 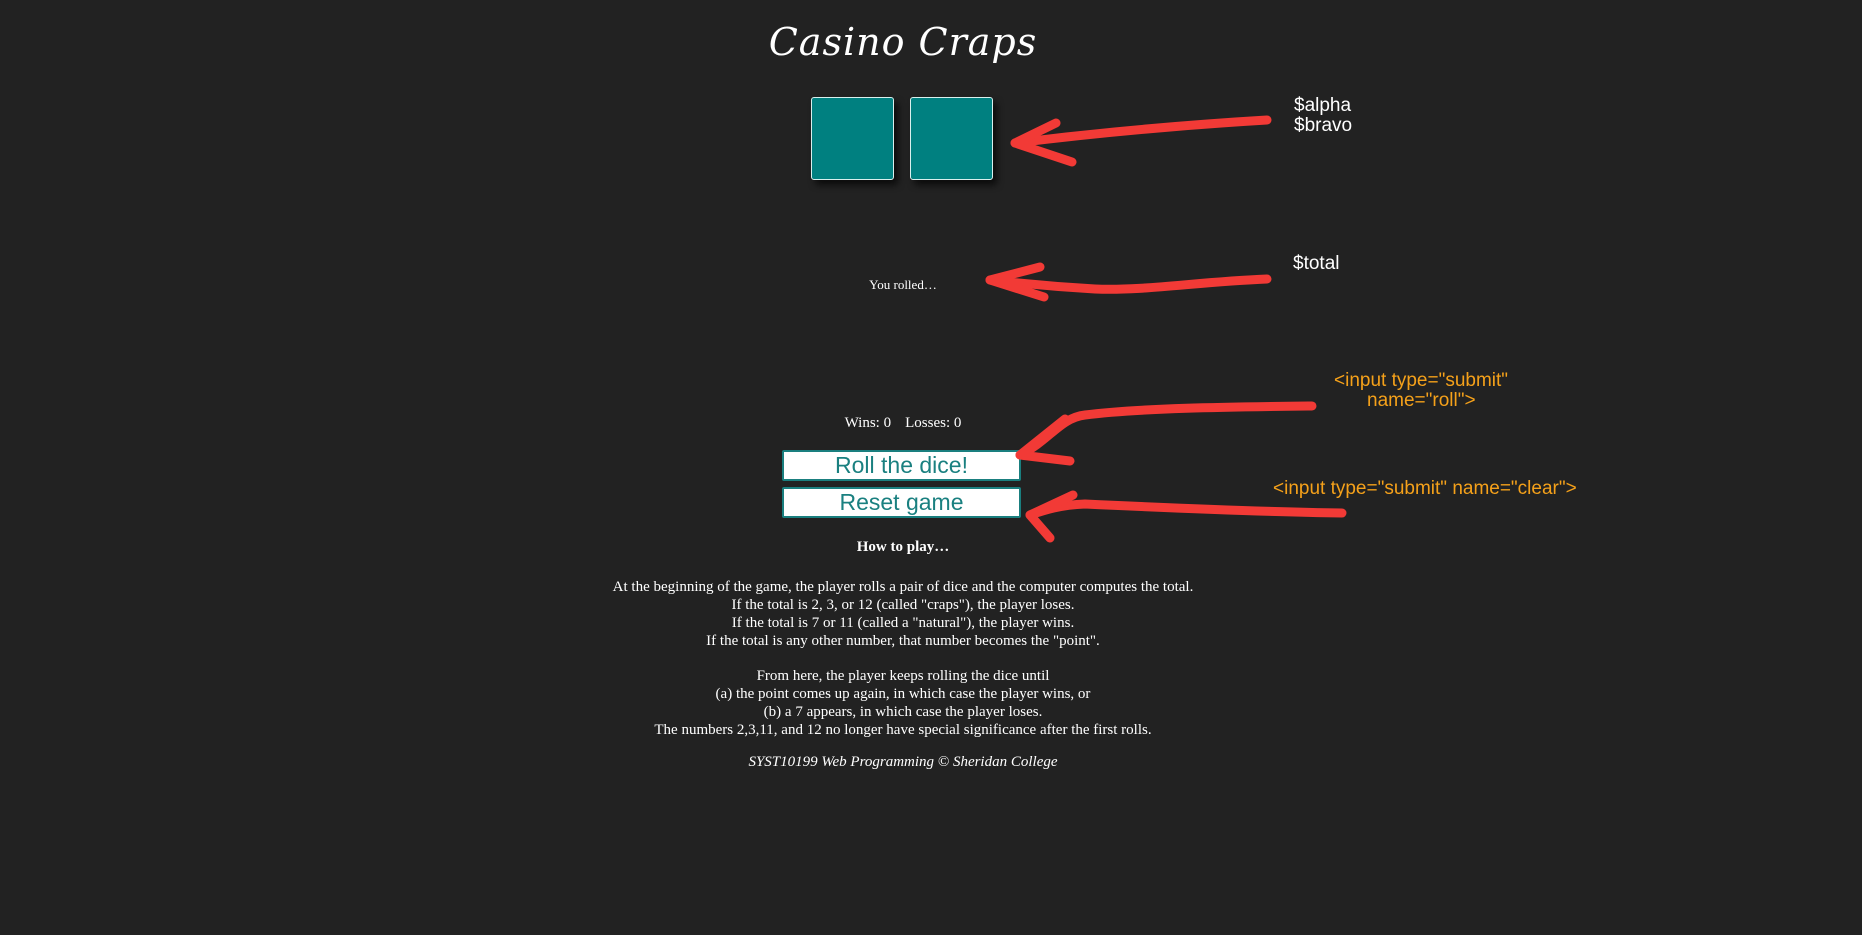 What do you see at coordinates (1421, 380) in the screenshot?
I see `annotation-roll-input-line-1: <input type="submit"` at bounding box center [1421, 380].